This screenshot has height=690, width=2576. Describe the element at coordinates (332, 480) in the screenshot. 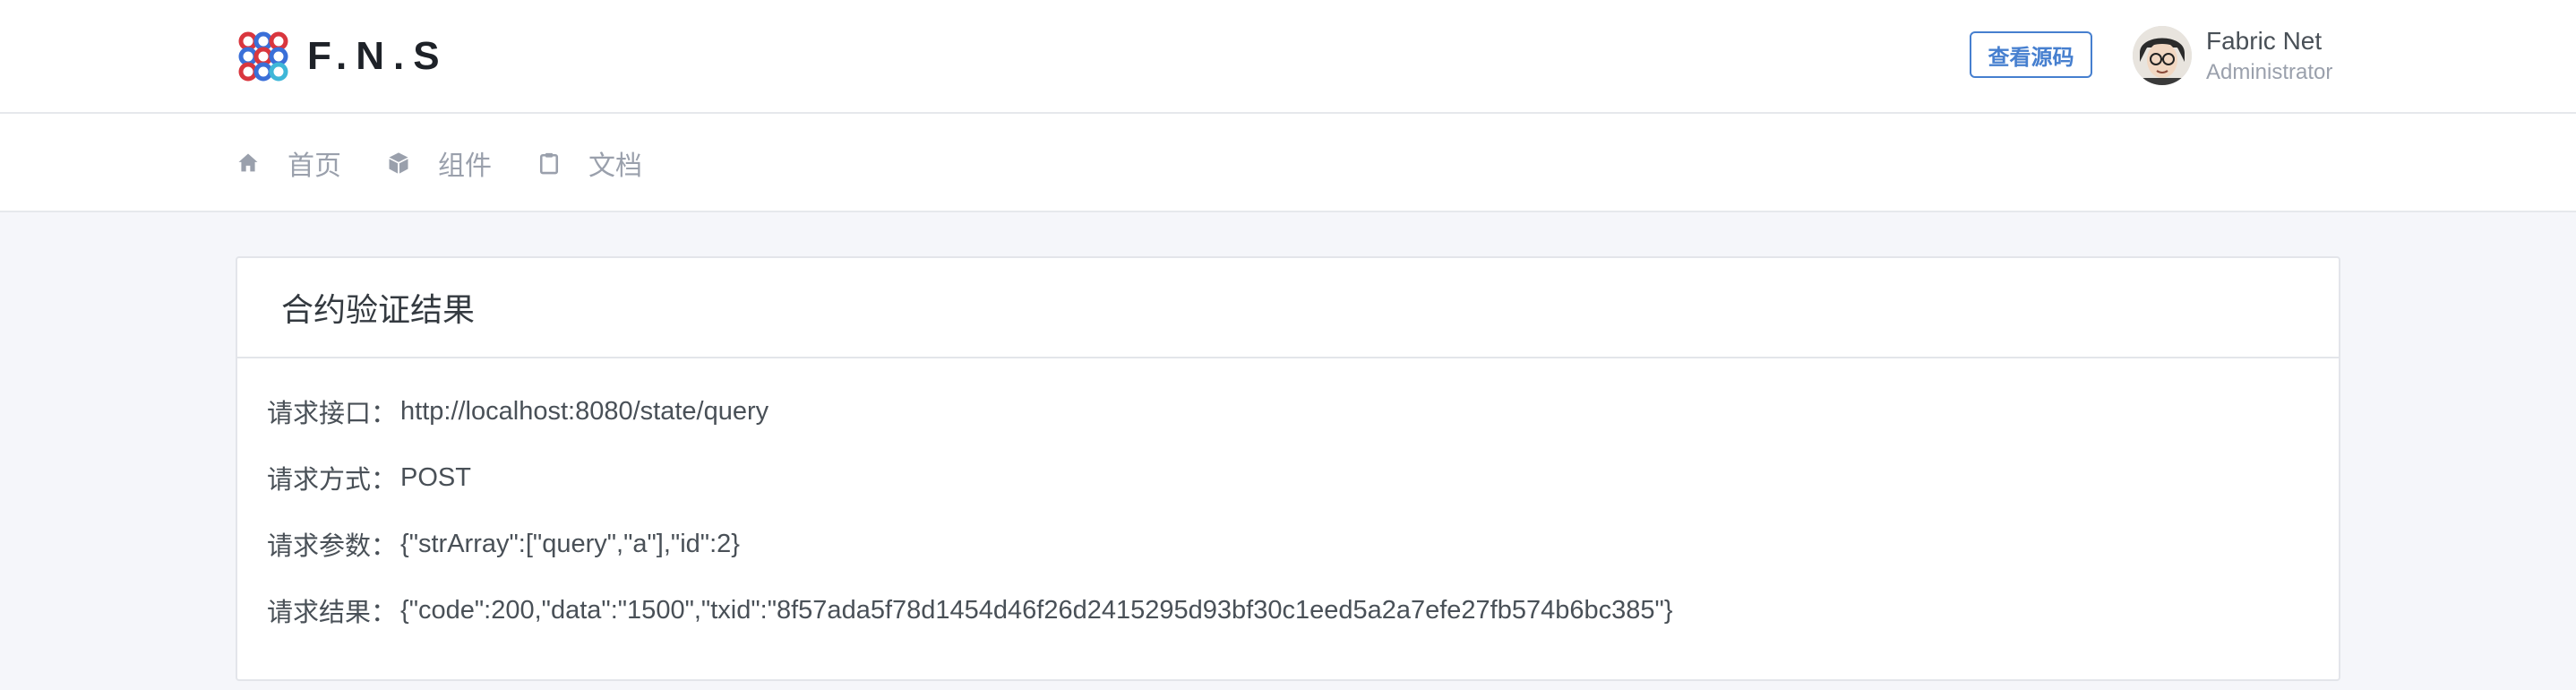

I see `row-label: 请求方式：` at that location.